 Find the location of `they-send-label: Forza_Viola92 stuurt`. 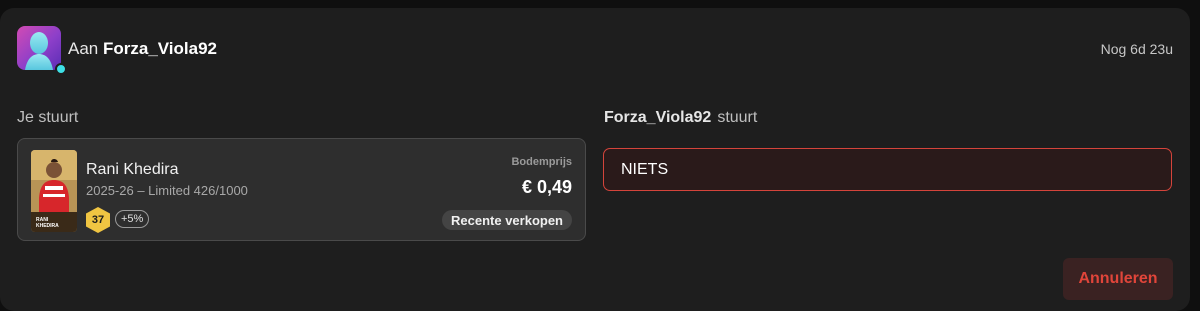

they-send-label: Forza_Viola92 stuurt is located at coordinates (680, 118).